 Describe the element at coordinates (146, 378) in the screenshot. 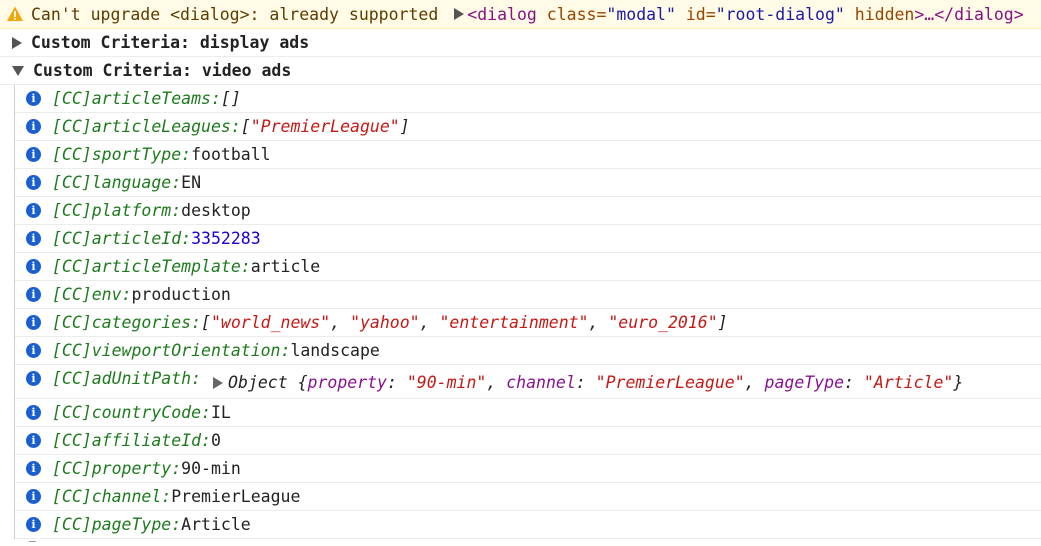

I see `log-key: adUnitPath:` at that location.